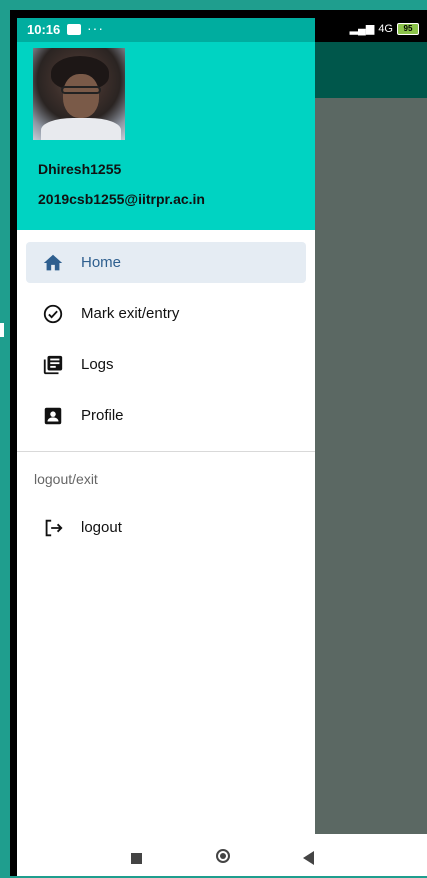 The image size is (427, 878). Describe the element at coordinates (102, 415) in the screenshot. I see `menu-item-label: Profile` at that location.